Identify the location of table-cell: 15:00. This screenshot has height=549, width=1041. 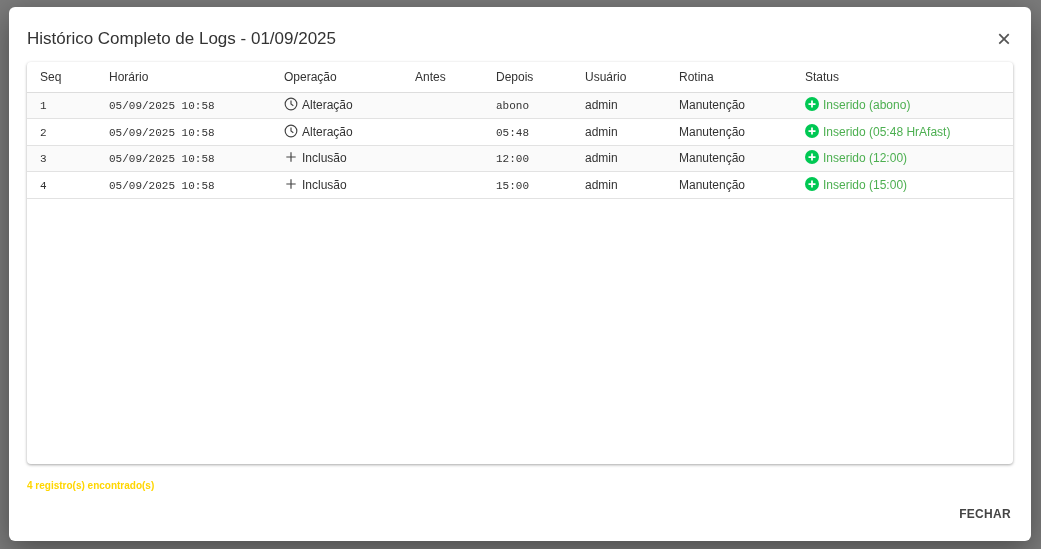
(512, 185).